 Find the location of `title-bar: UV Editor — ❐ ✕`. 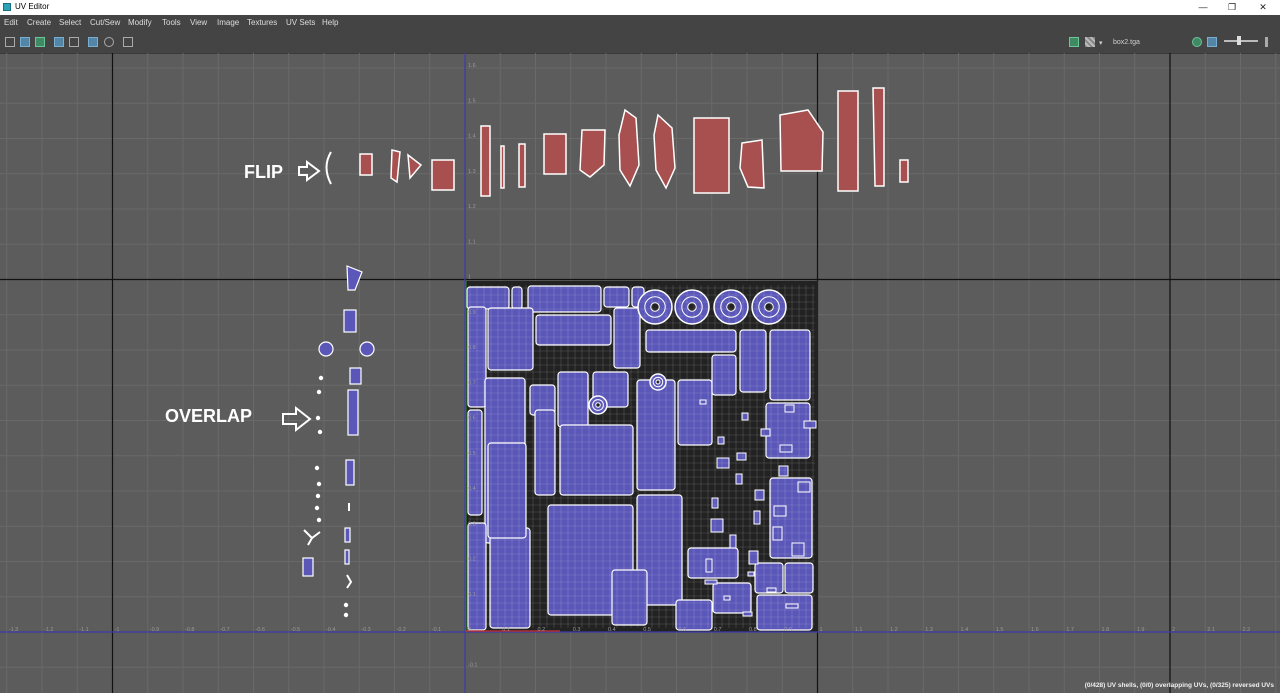

title-bar: UV Editor — ❐ ✕ is located at coordinates (640, 7).